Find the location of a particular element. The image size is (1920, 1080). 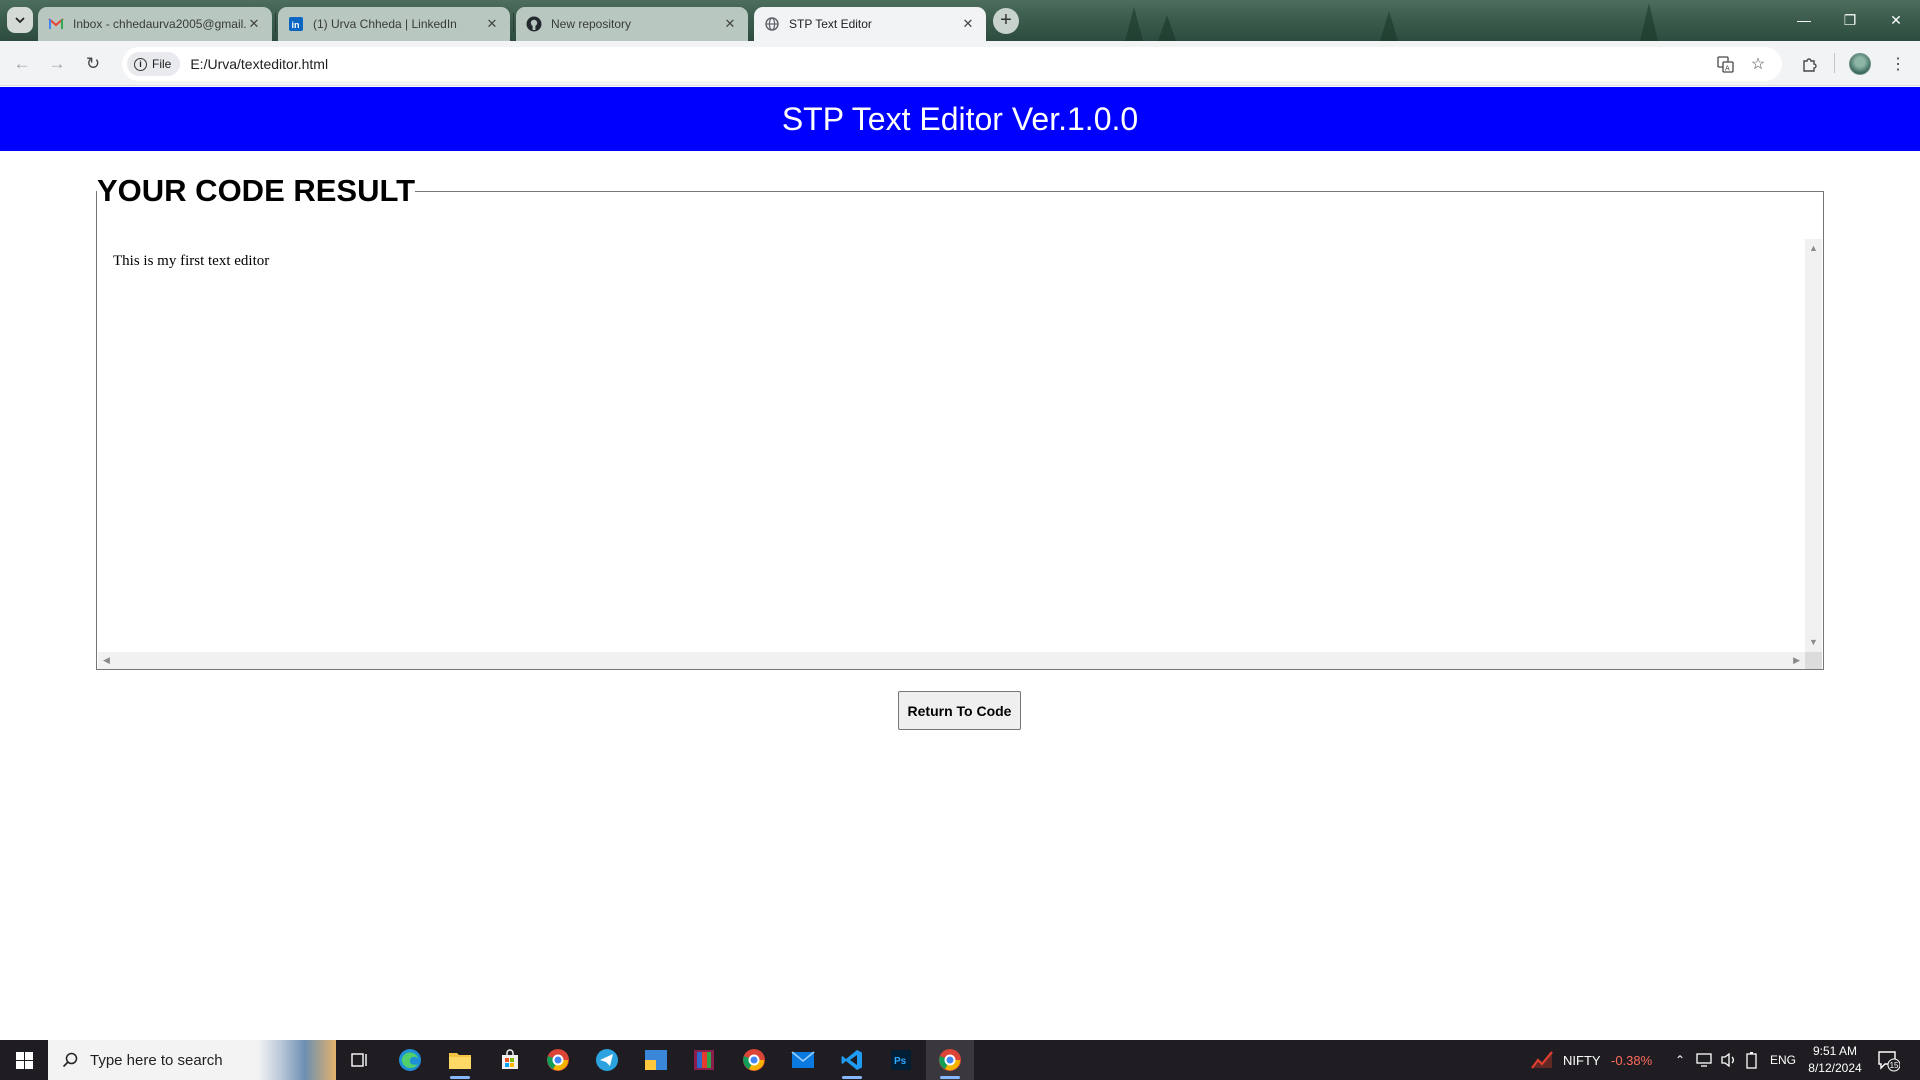

start-button is located at coordinates (24, 1060).